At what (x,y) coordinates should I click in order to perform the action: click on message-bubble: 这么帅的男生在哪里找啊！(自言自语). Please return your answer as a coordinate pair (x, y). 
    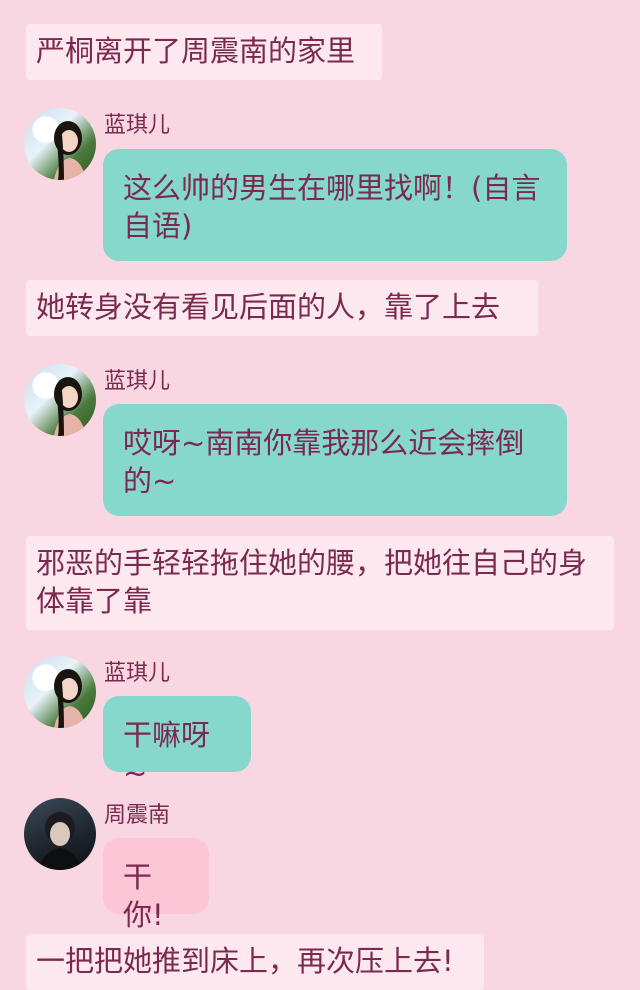
    Looking at the image, I should click on (335, 205).